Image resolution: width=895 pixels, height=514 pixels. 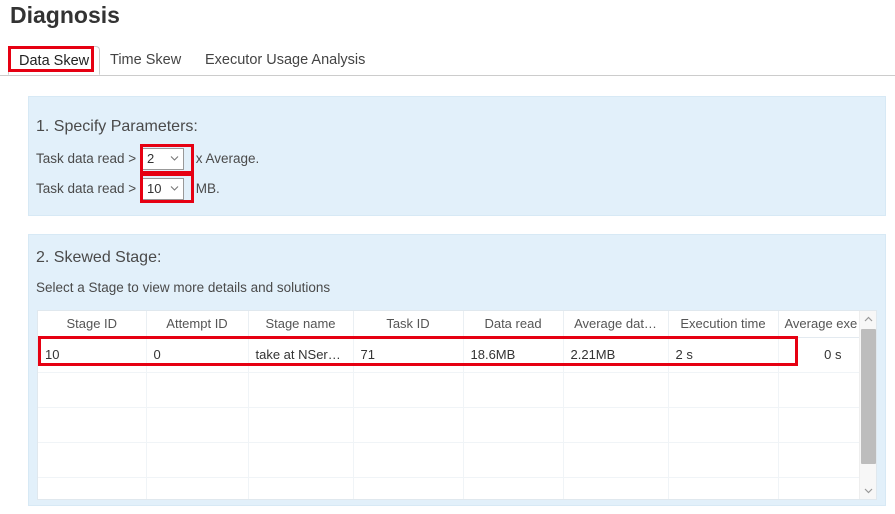 I want to click on column-header-attempt-id: Attempt ID, so click(x=197, y=324).